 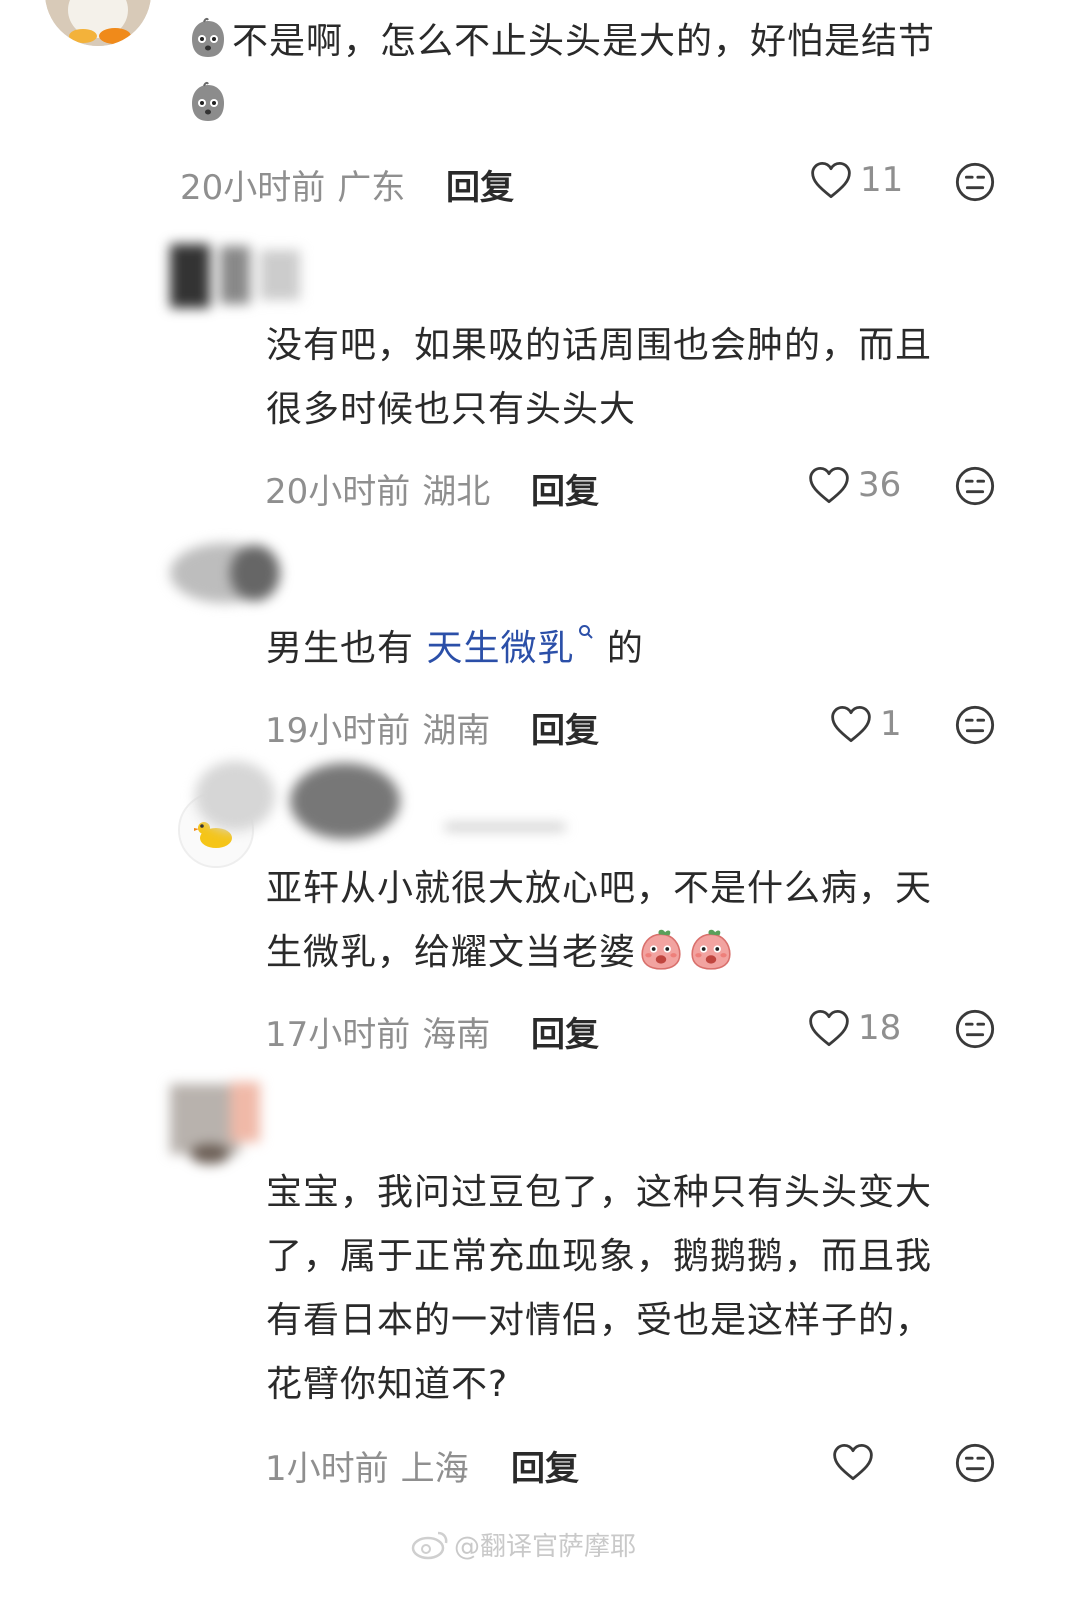 I want to click on like-button, so click(x=857, y=1462).